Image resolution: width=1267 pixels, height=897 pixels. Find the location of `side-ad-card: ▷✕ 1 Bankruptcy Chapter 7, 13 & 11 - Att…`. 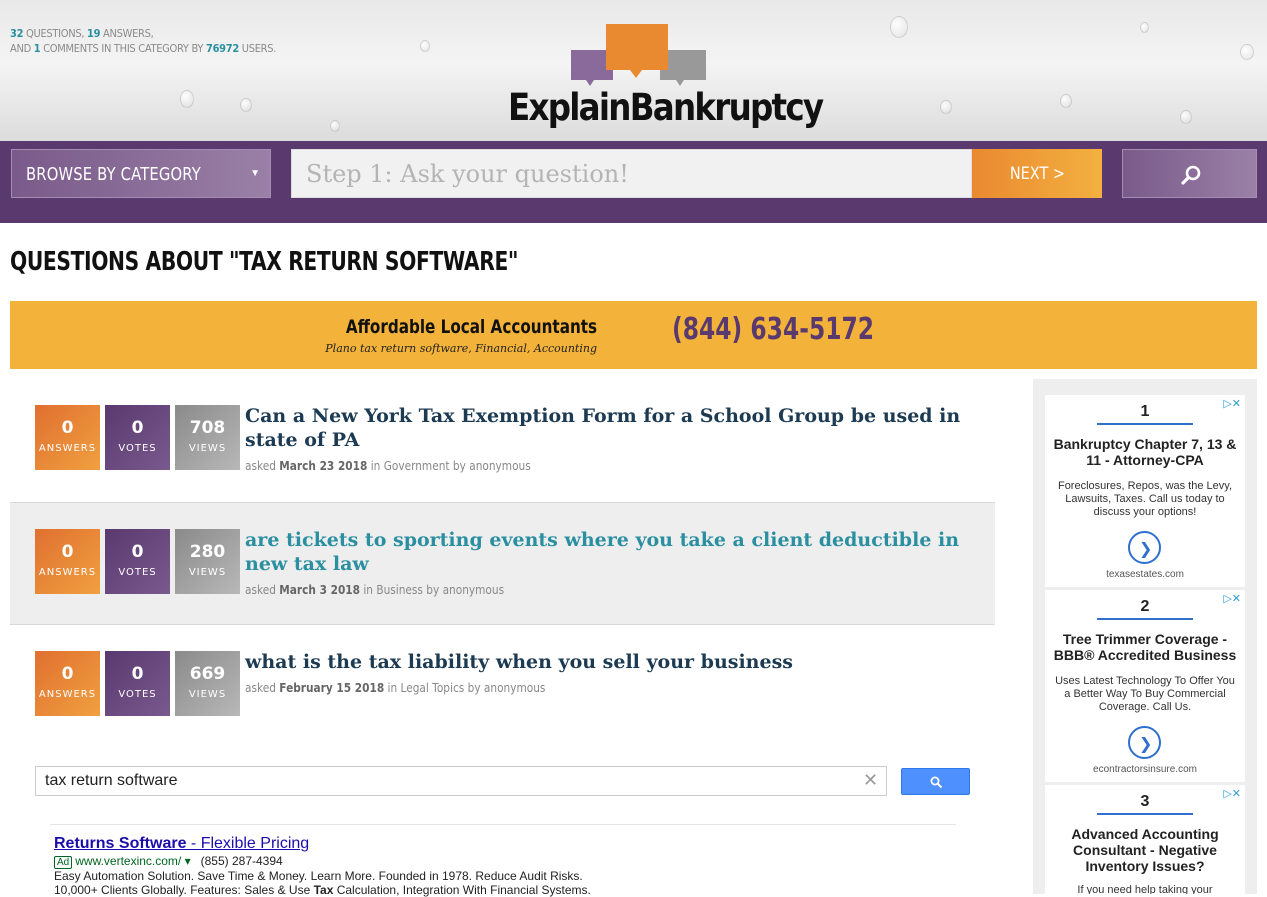

side-ad-card: ▷✕ 1 Bankruptcy Chapter 7, 13 & 11 - Att… is located at coordinates (1145, 491).